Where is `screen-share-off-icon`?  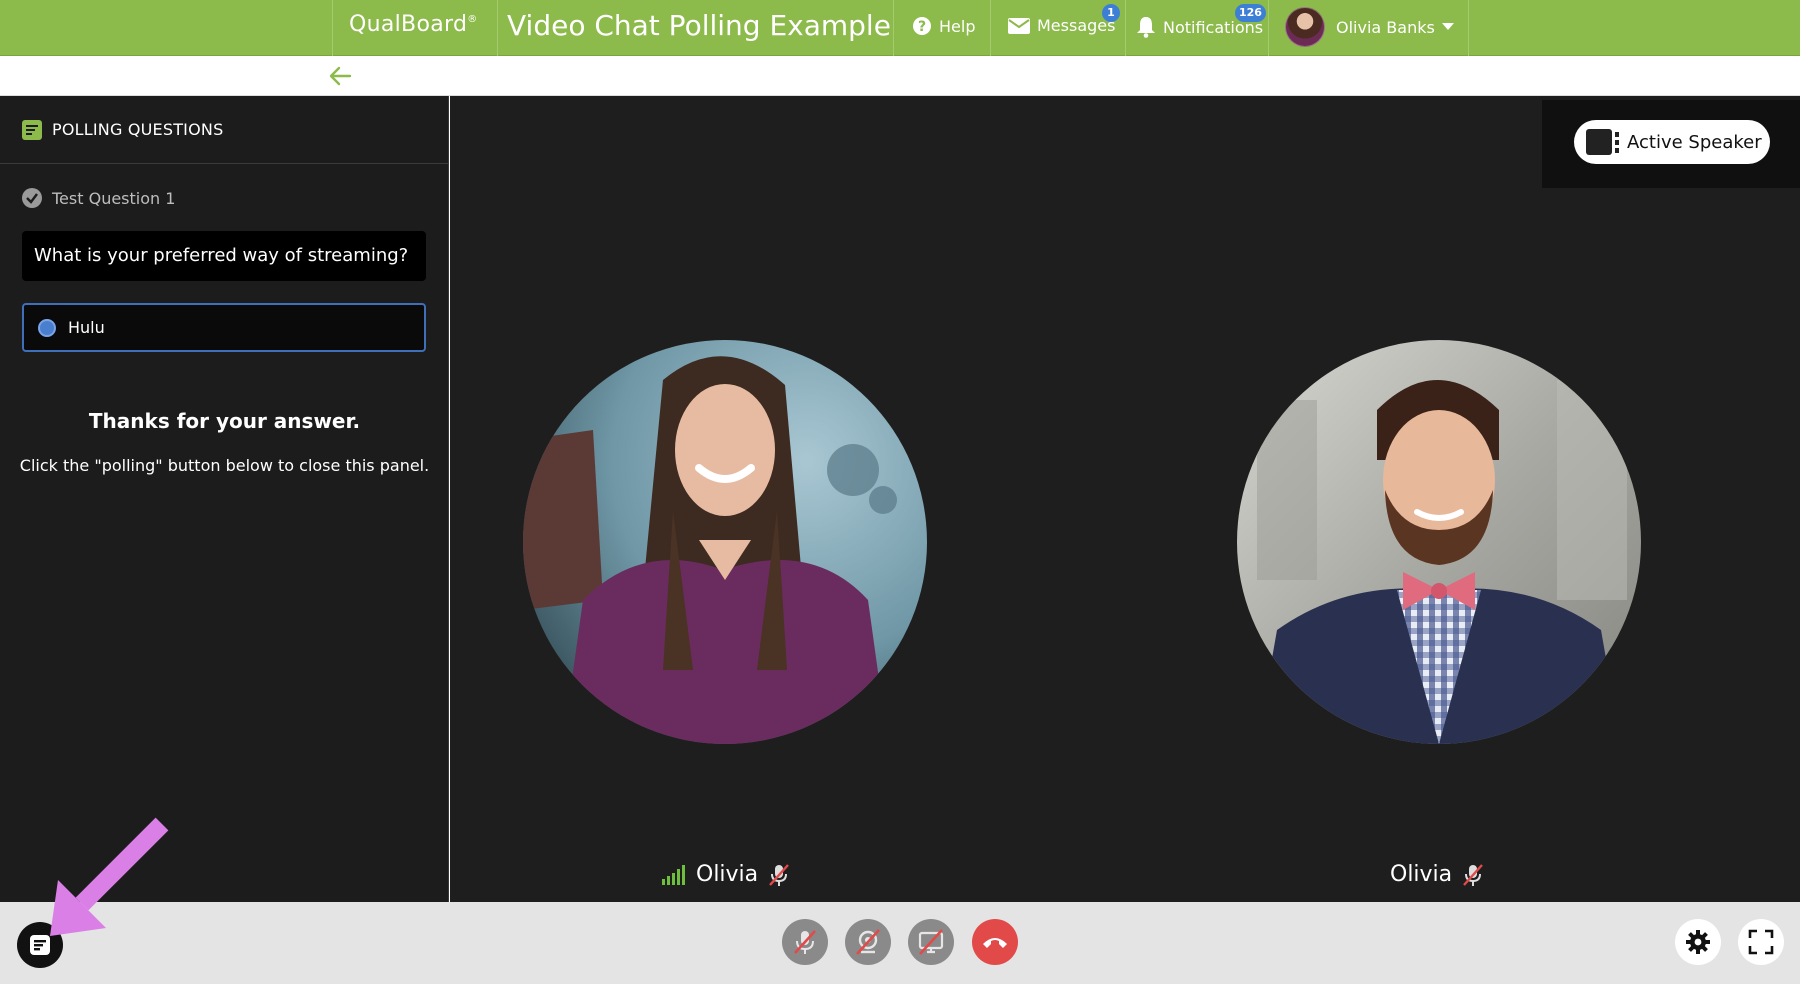
screen-share-off-icon is located at coordinates (931, 942).